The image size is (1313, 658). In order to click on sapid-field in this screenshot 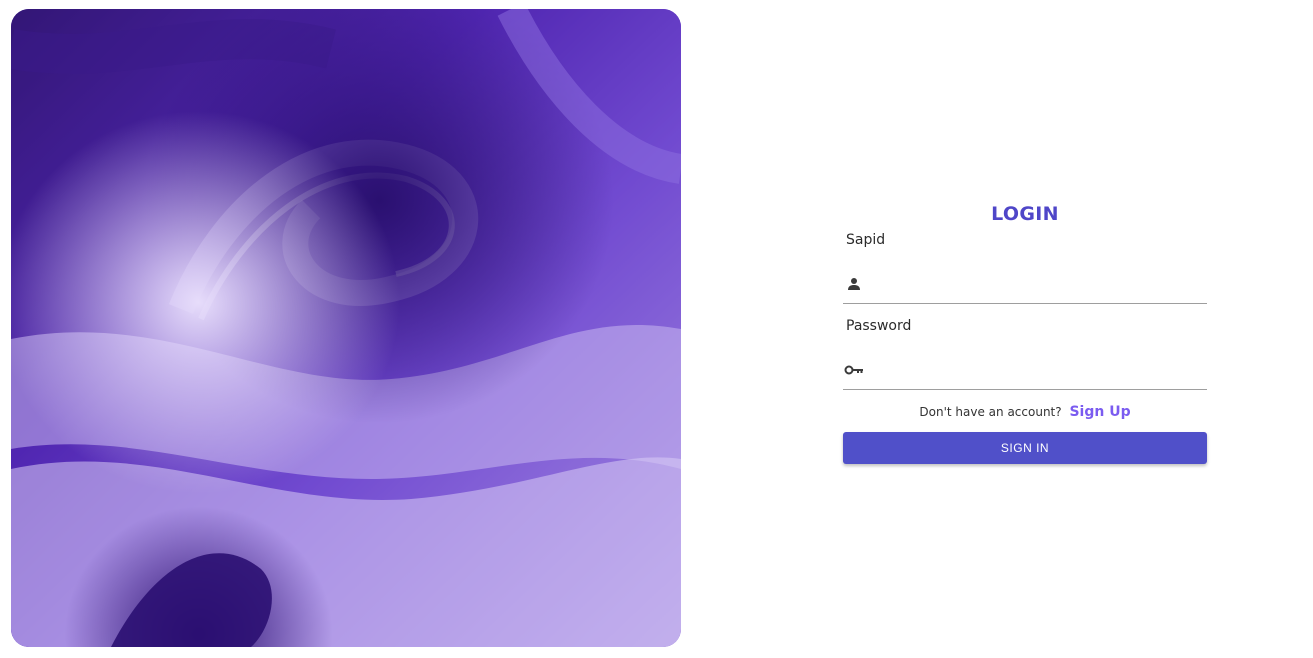, I will do `click(1025, 284)`.